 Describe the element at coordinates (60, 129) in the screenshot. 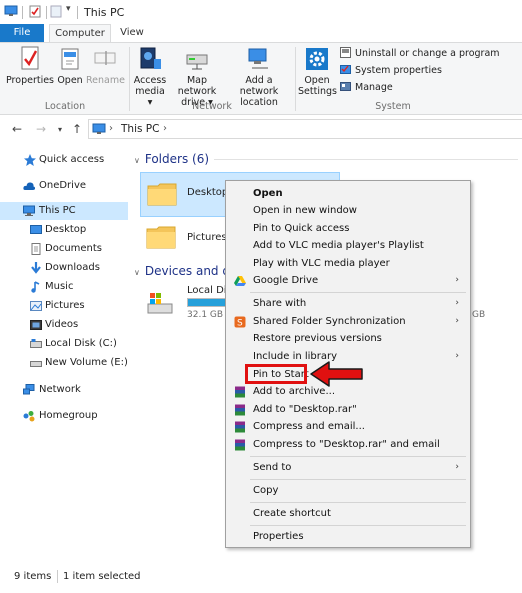

I see `recent-locations-icon: ▾` at that location.